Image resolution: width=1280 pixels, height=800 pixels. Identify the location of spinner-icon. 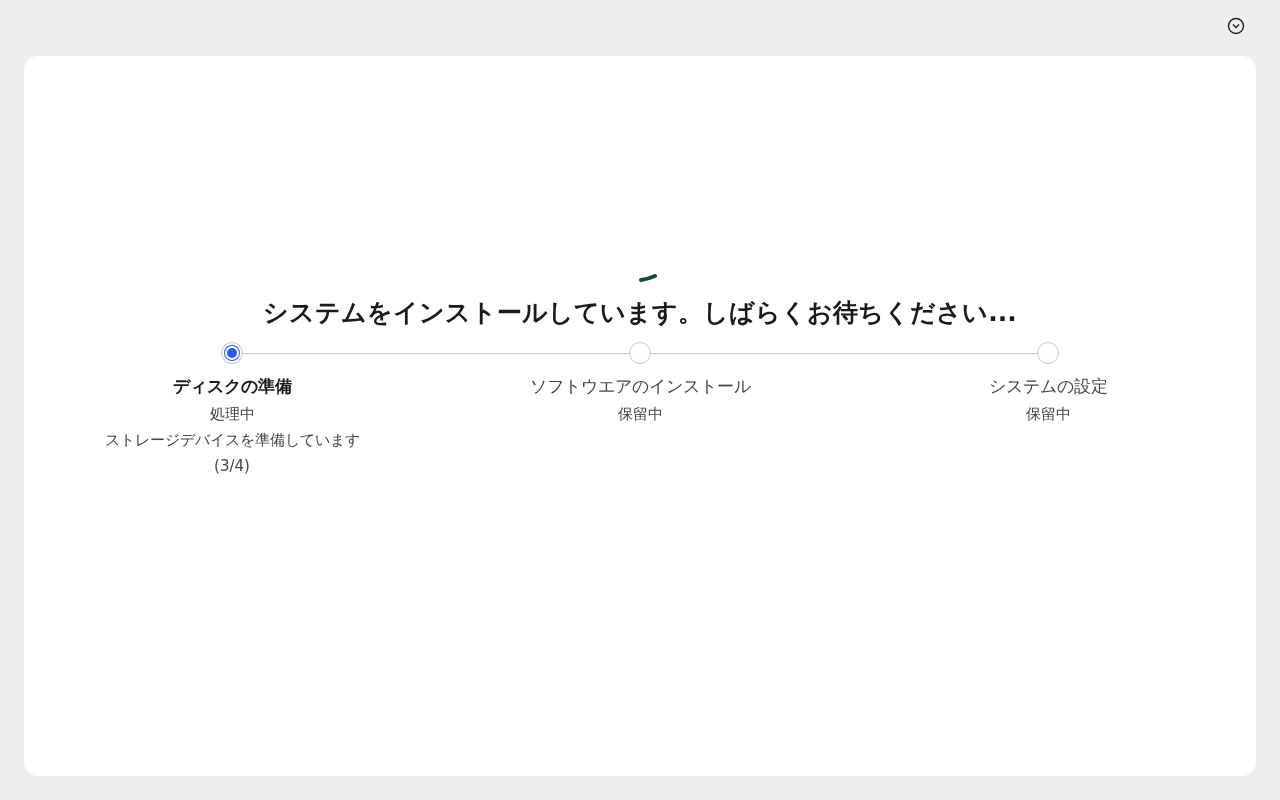
(648, 278).